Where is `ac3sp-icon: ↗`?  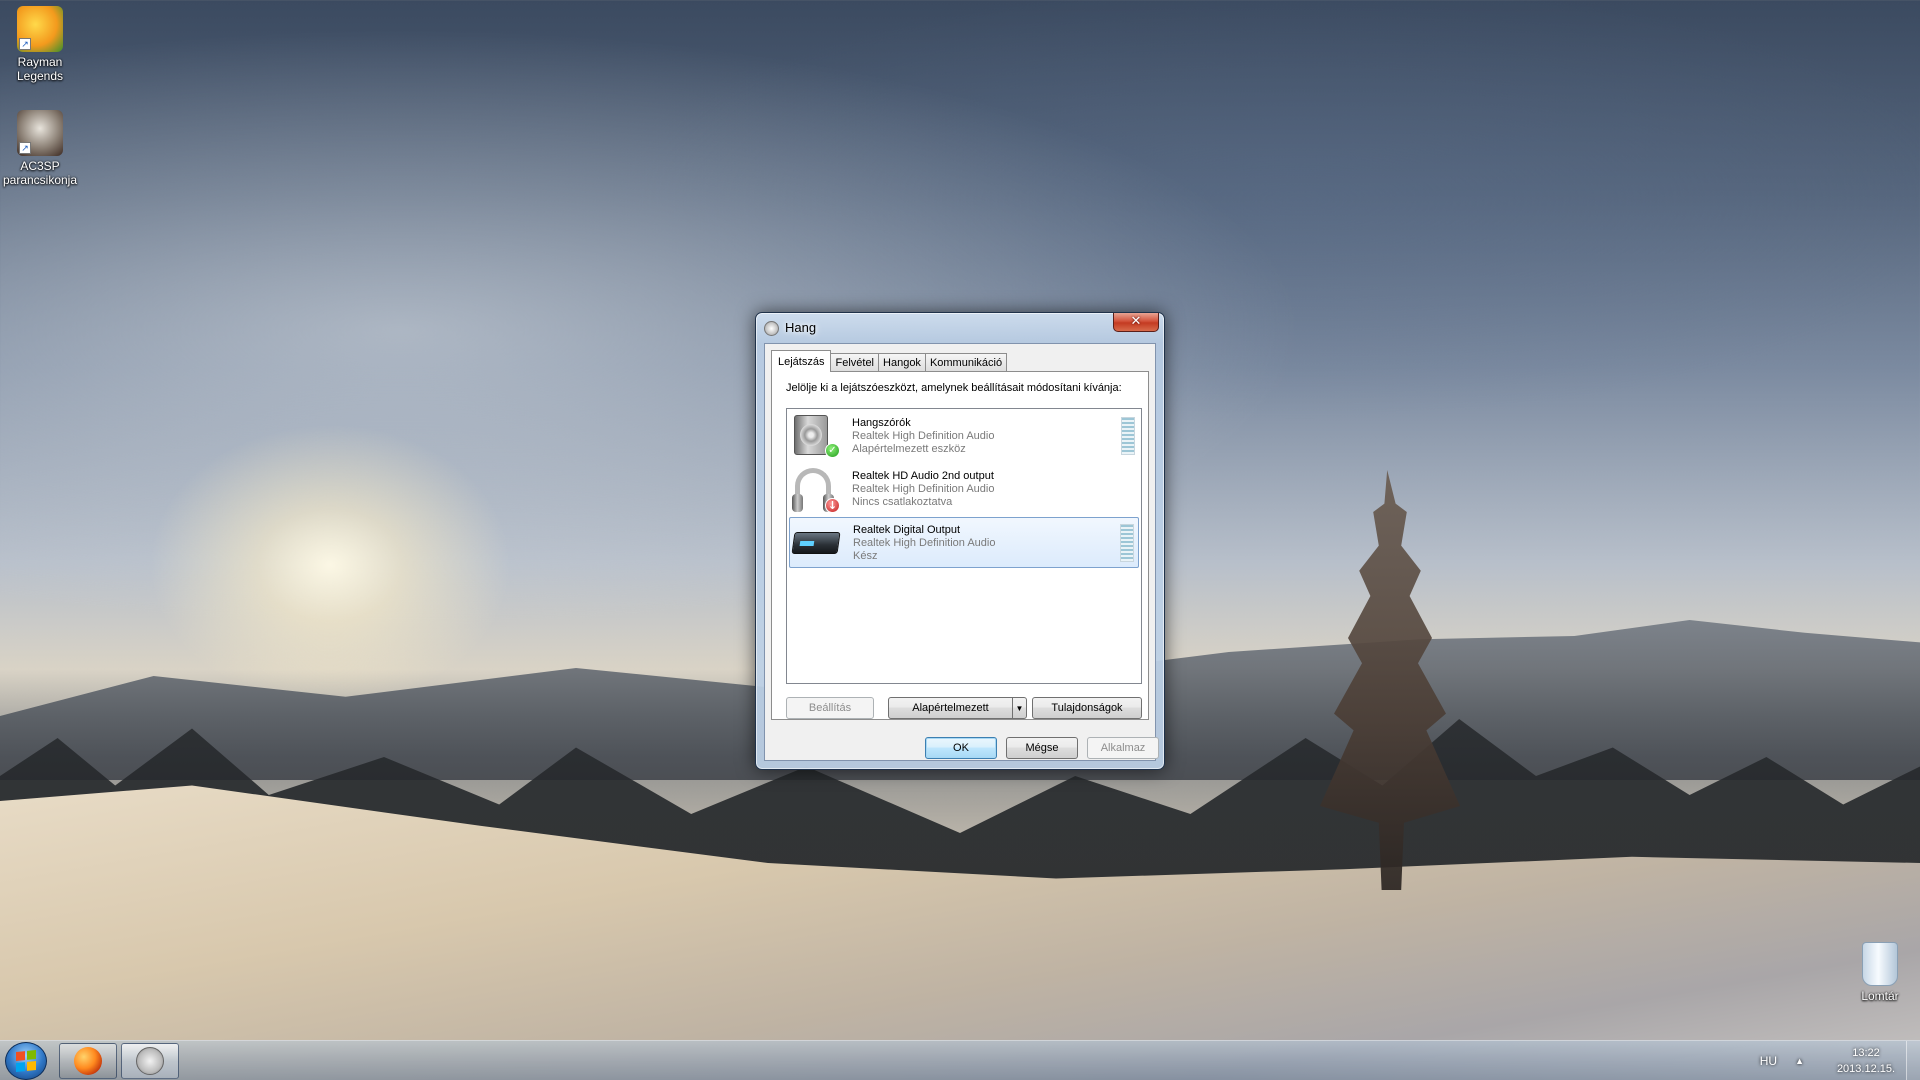 ac3sp-icon: ↗ is located at coordinates (40, 133).